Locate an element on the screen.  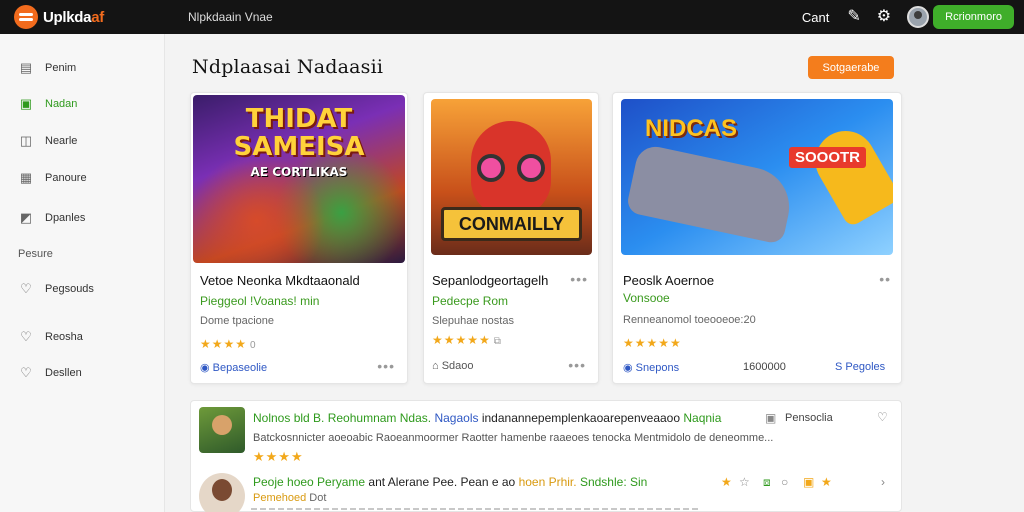
card-link: ◉ Snepons is located at coordinates (651, 367).